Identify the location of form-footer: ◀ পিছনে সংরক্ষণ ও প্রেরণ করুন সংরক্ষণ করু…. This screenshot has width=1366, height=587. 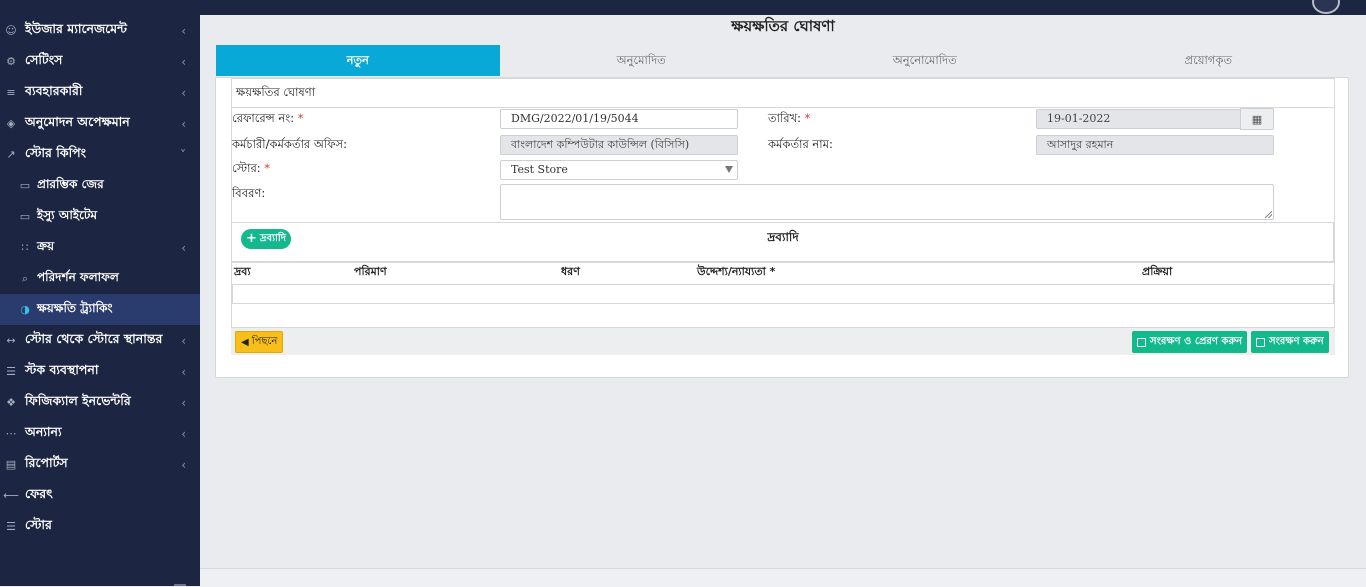
(783, 341).